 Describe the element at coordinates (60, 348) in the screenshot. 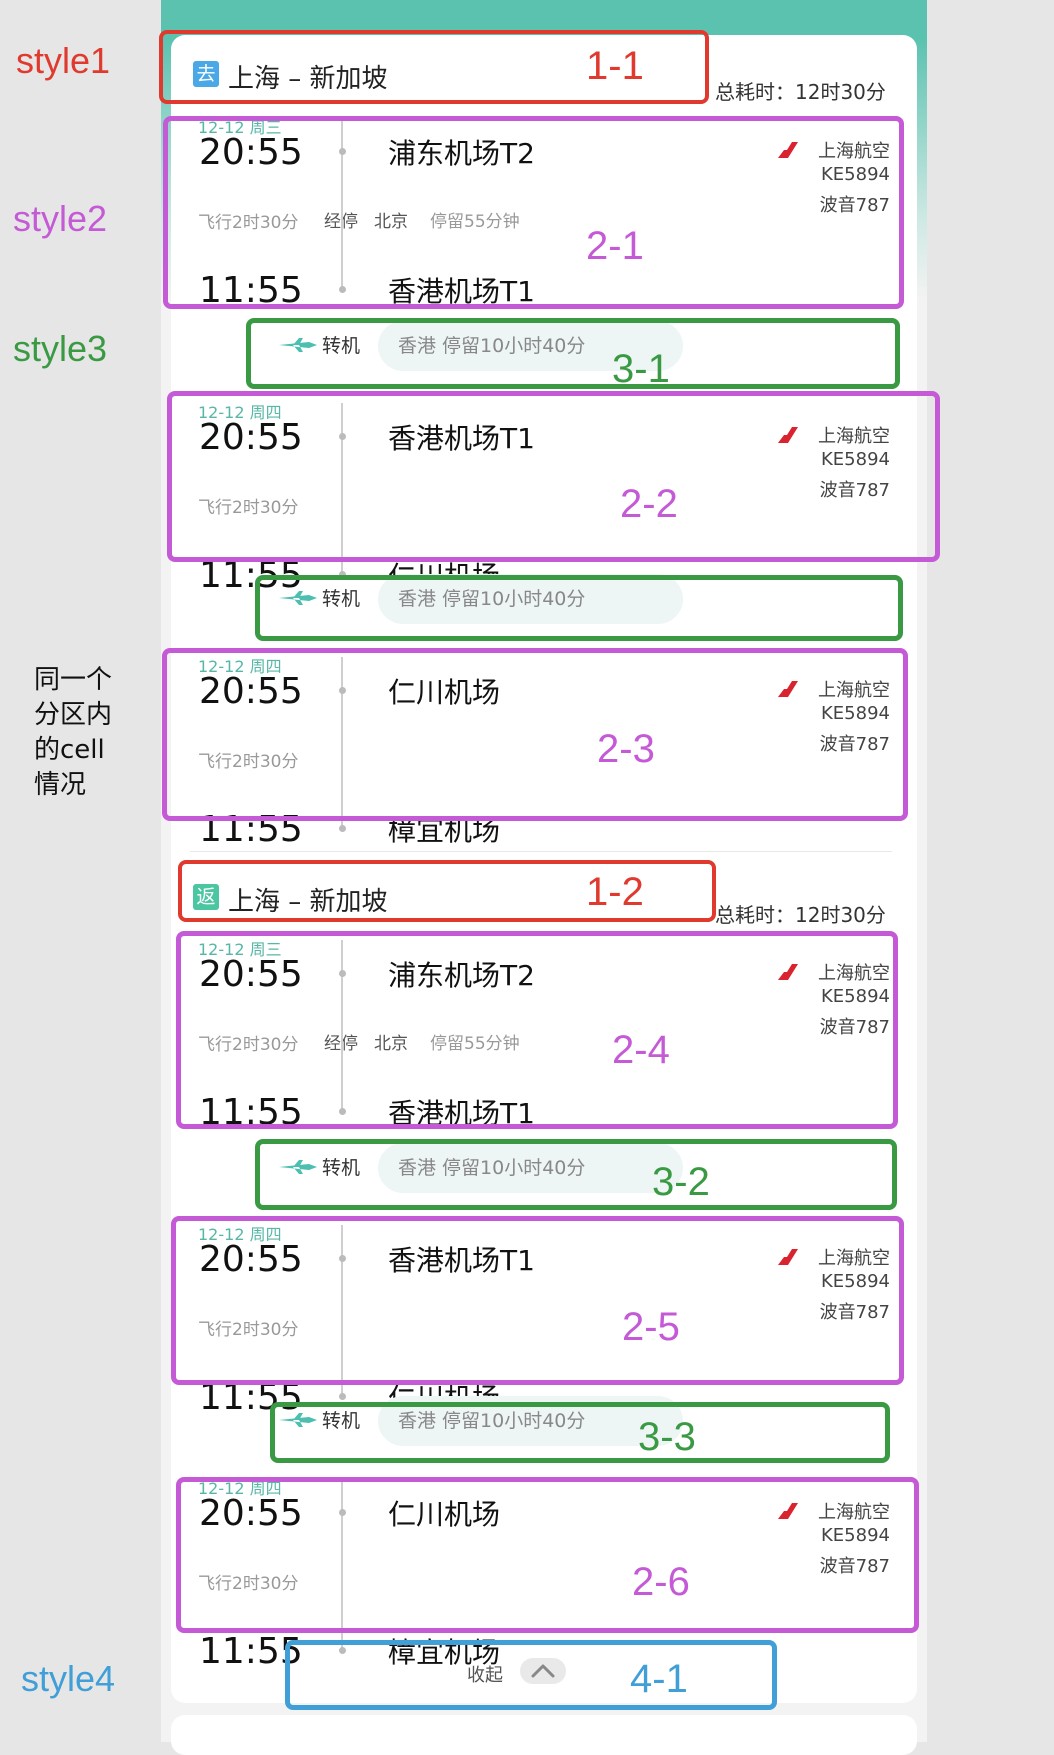

I see `style3-label: style3` at that location.